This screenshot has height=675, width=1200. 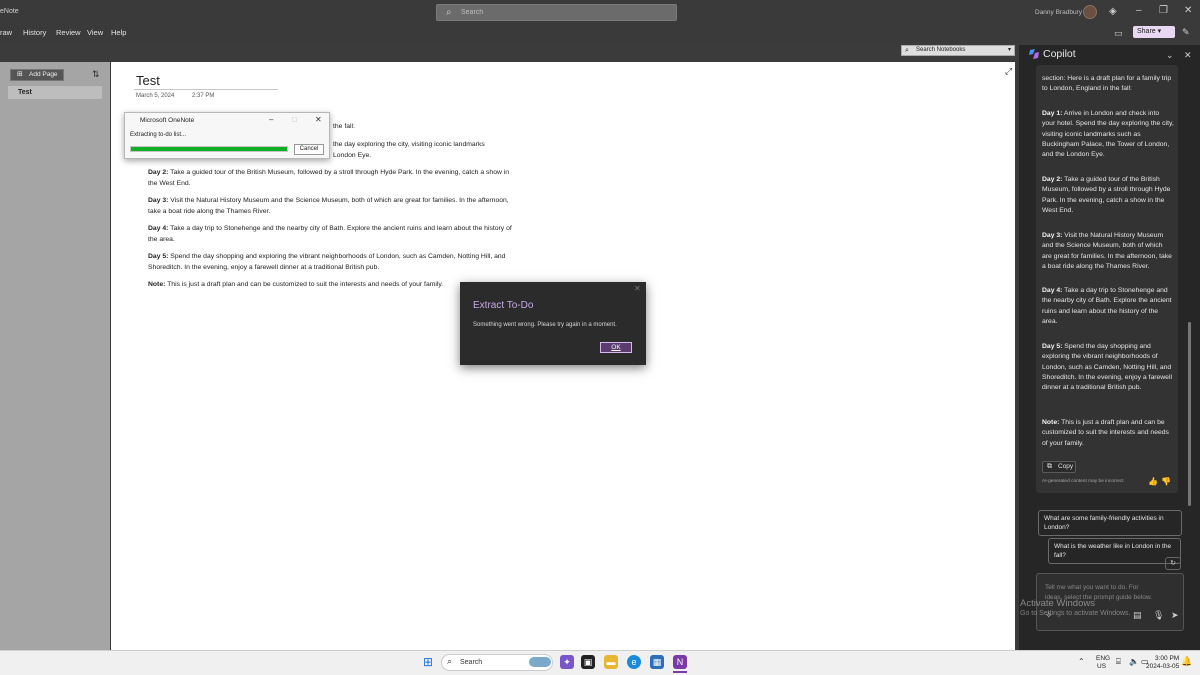 I want to click on global-search-input, so click(x=561, y=12).